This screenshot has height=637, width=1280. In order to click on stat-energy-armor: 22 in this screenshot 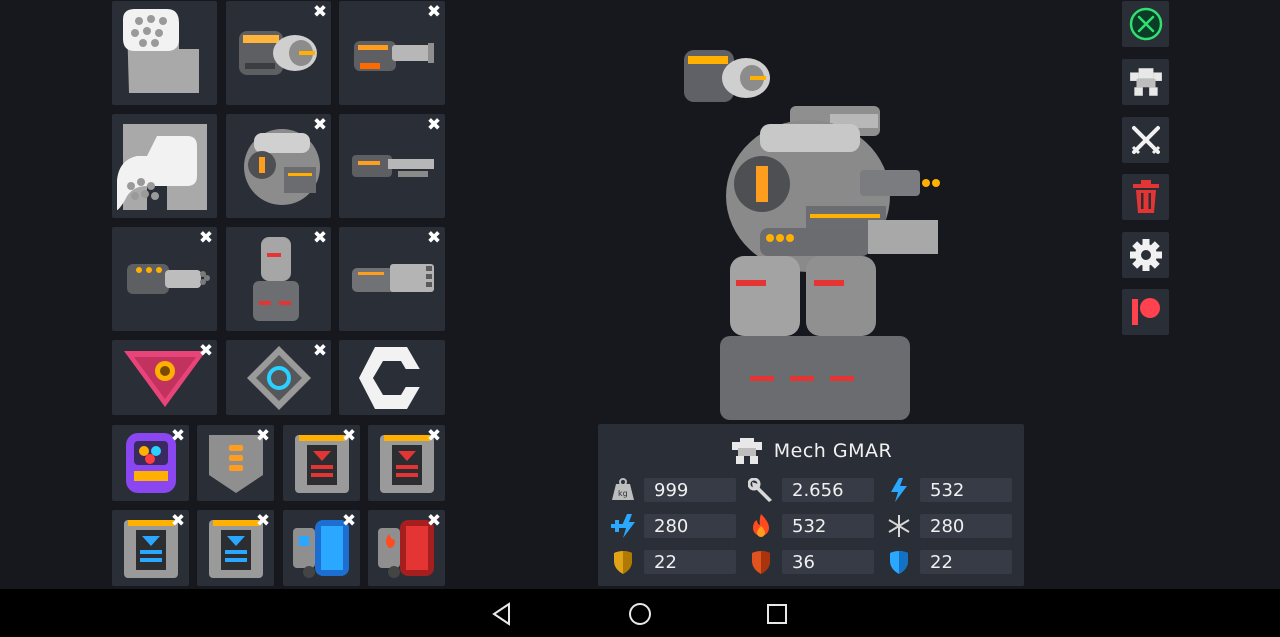, I will do `click(948, 562)`.